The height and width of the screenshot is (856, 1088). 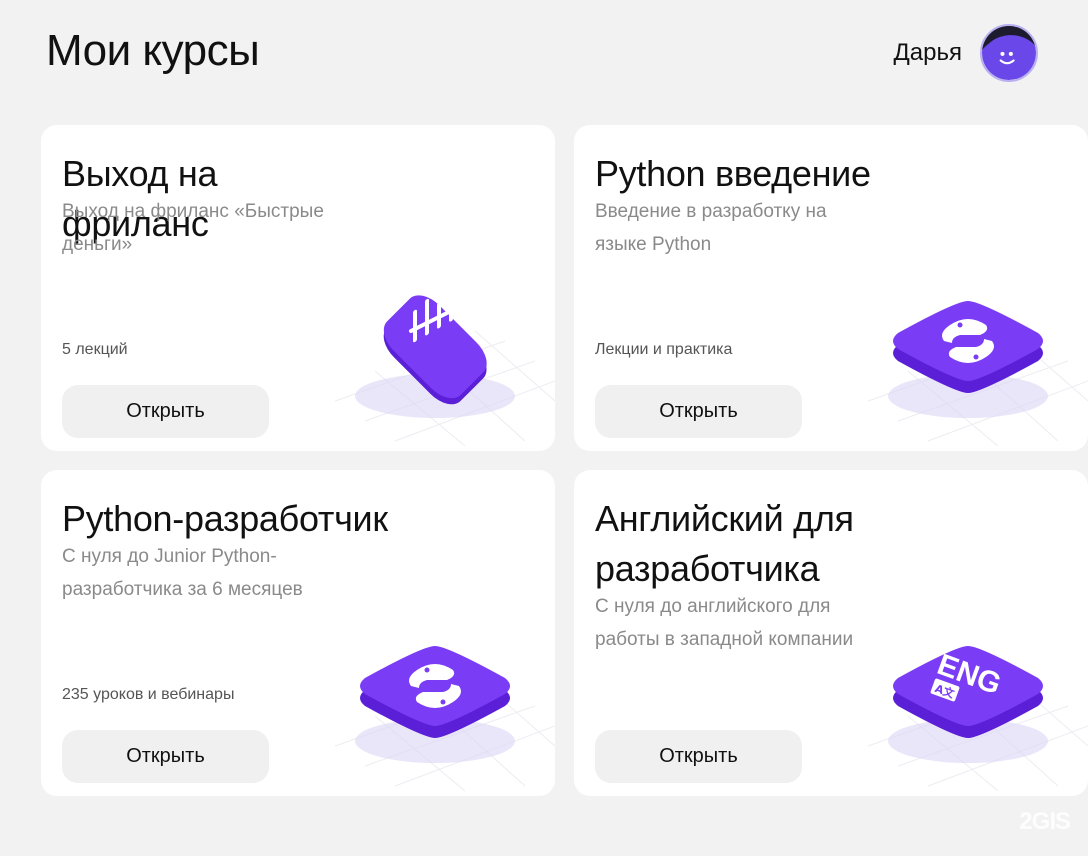 What do you see at coordinates (153, 50) in the screenshot?
I see `page-title: Мои курсы` at bounding box center [153, 50].